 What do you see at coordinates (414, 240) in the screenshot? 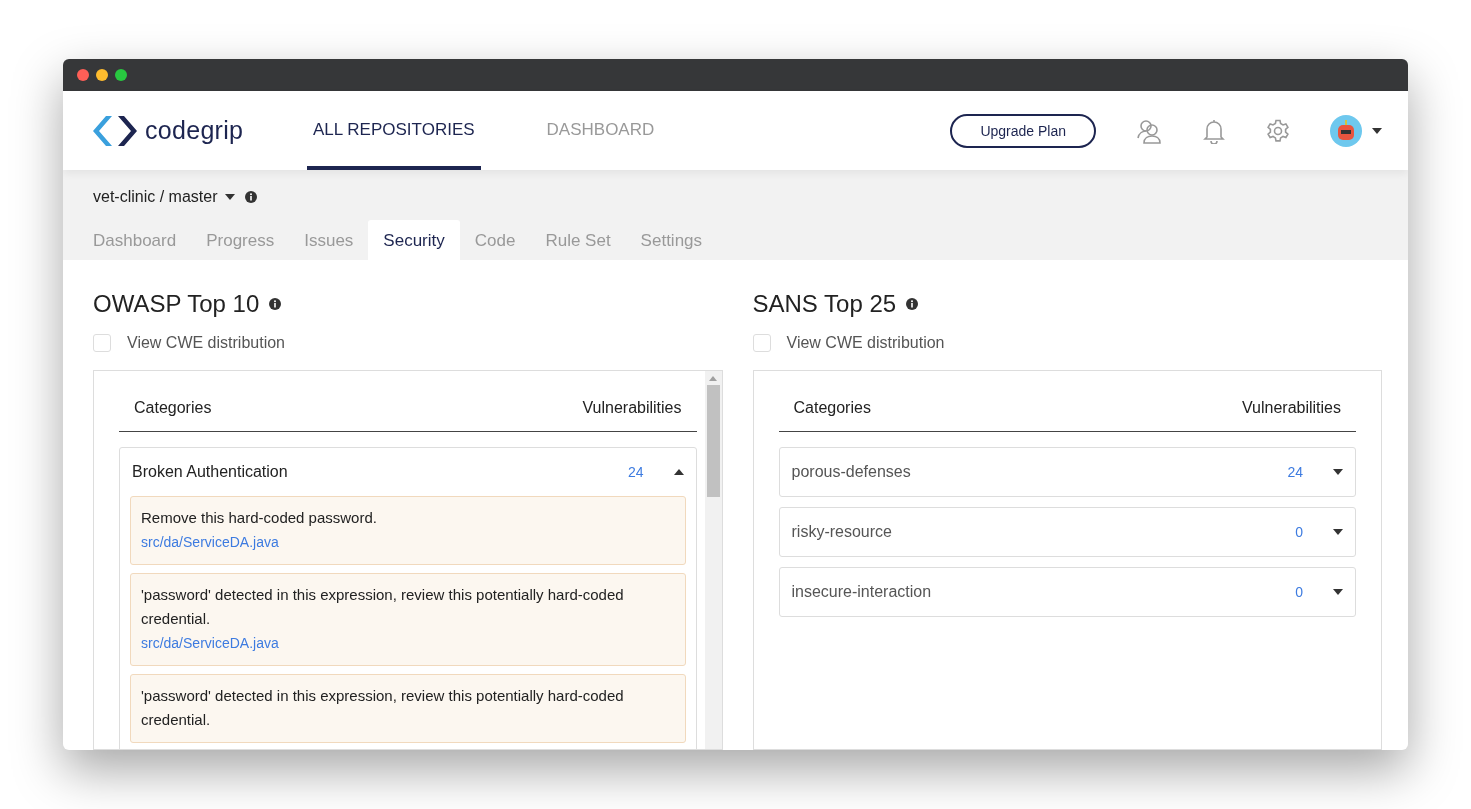
I see `tab: Security` at bounding box center [414, 240].